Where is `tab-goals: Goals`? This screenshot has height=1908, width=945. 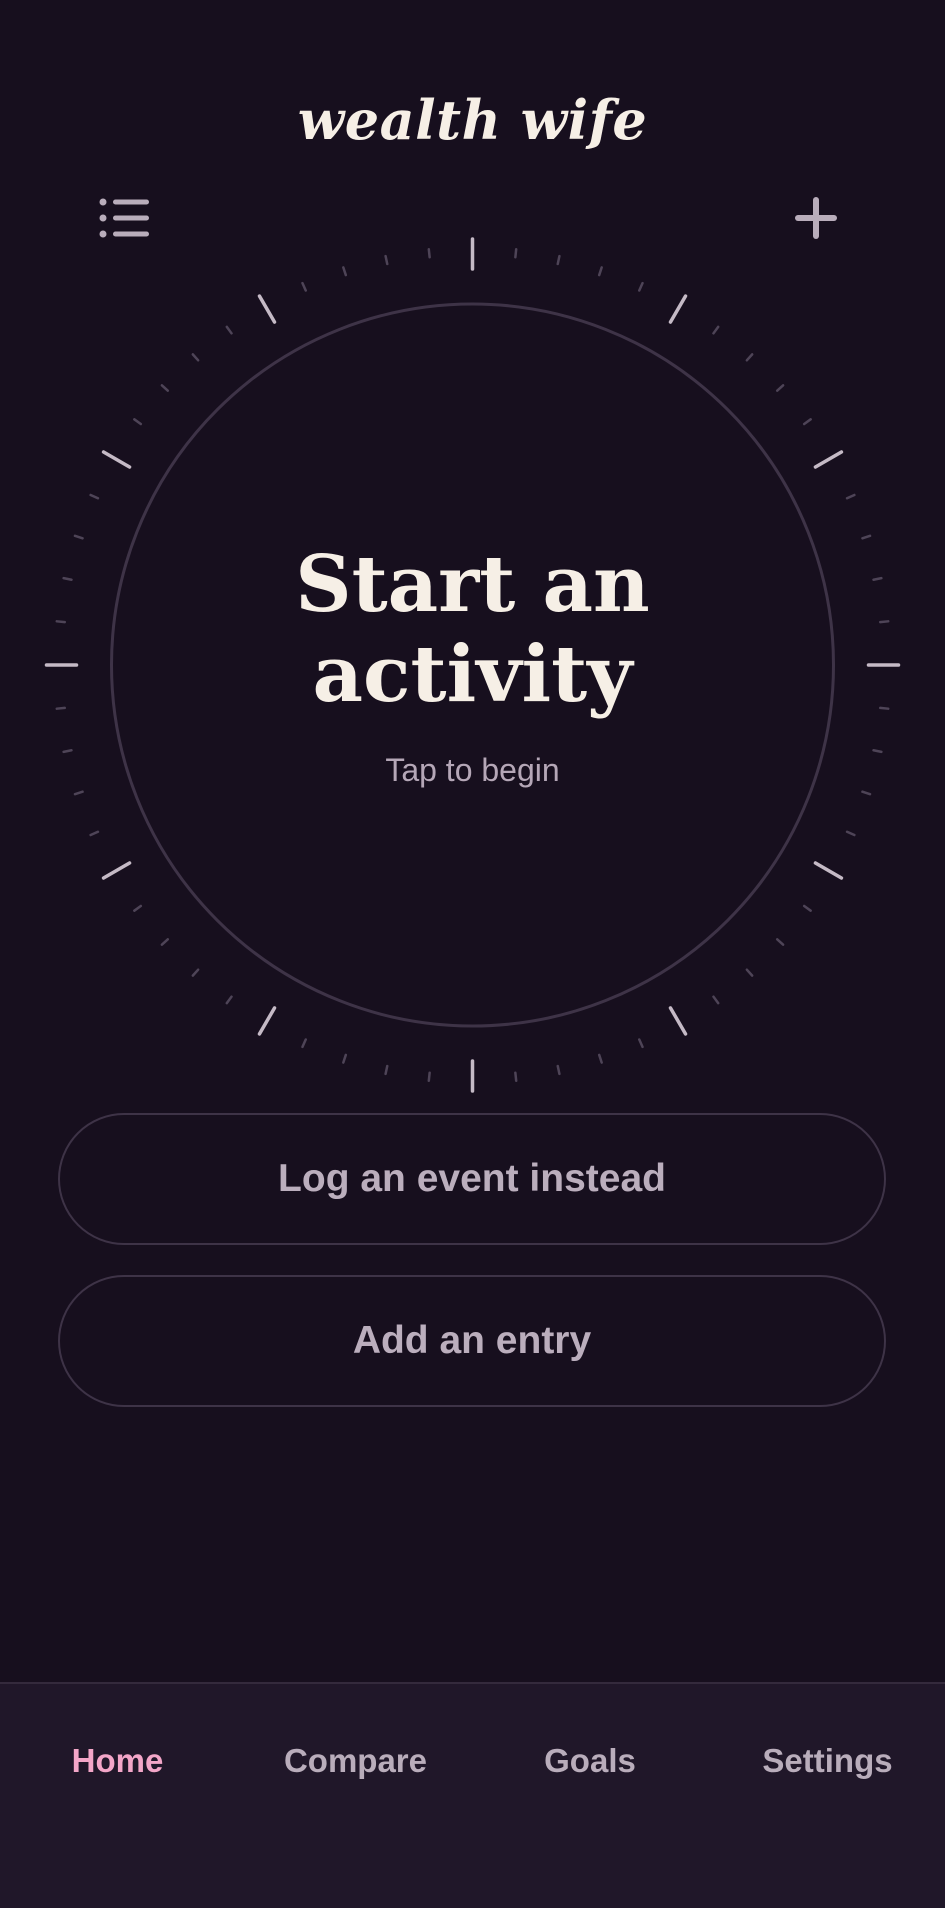
tab-goals: Goals is located at coordinates (590, 1761).